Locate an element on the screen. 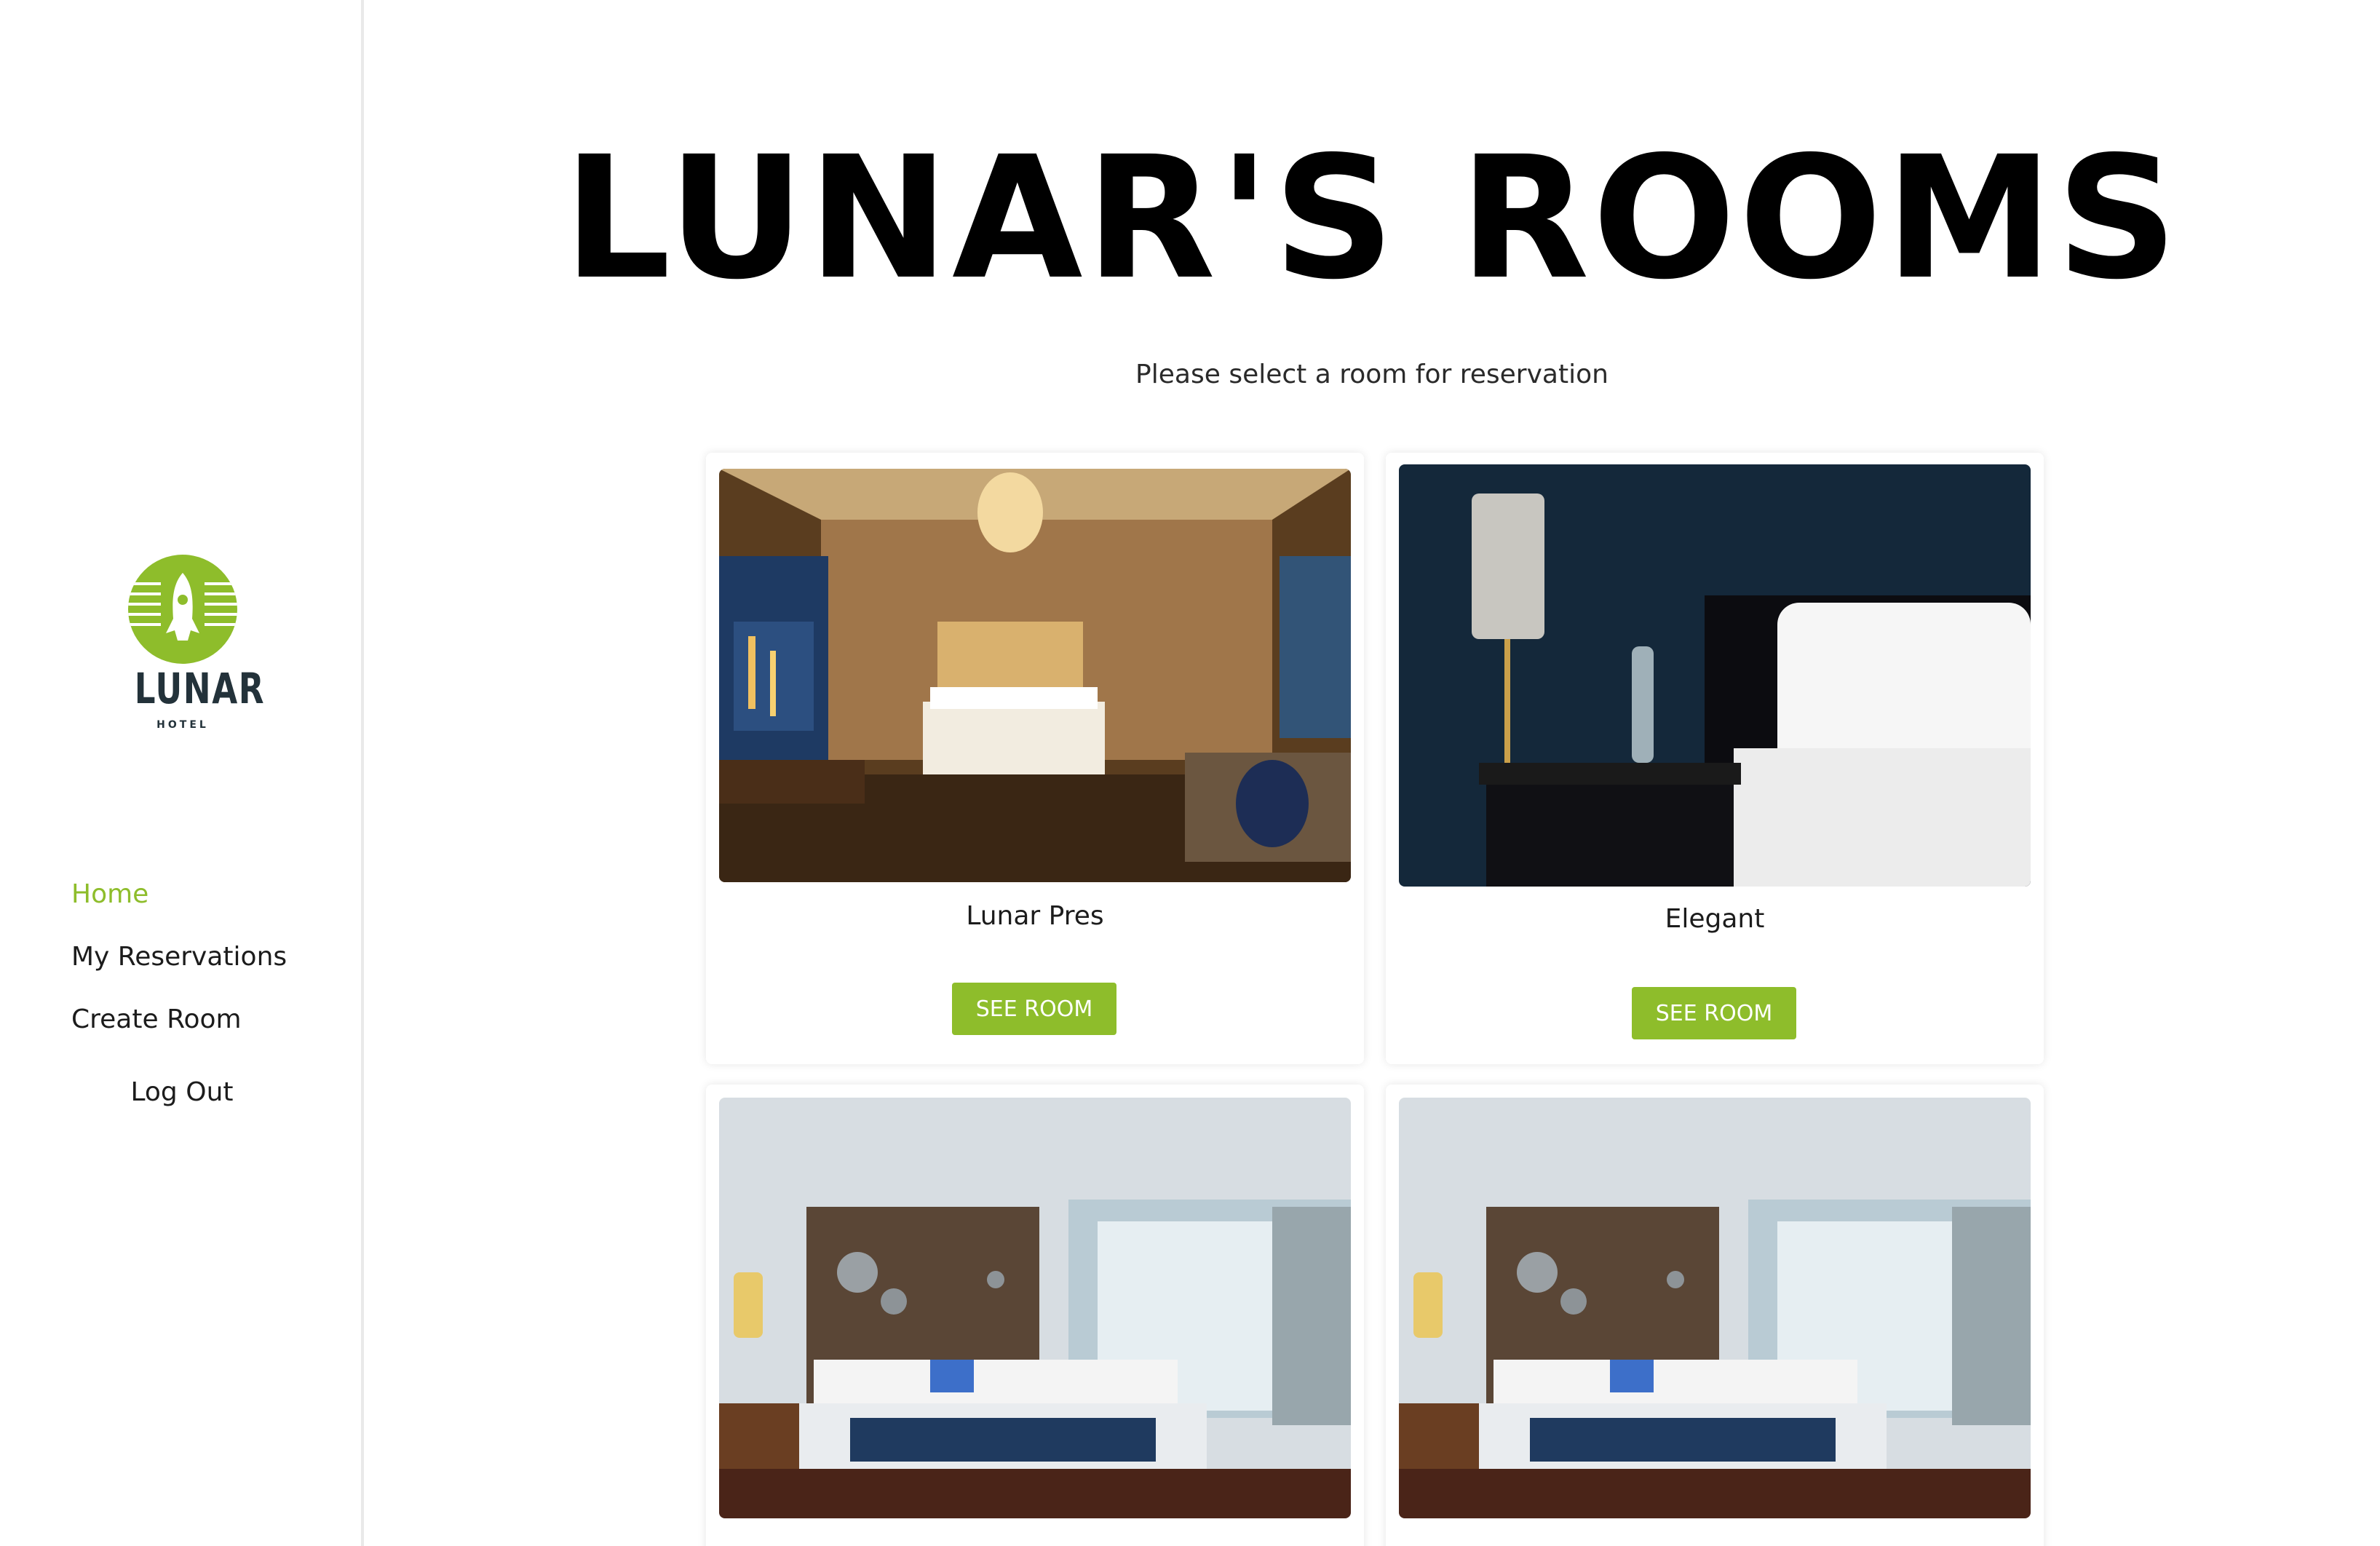  page-title: LUNAR'S ROOMS is located at coordinates (1372, 219).